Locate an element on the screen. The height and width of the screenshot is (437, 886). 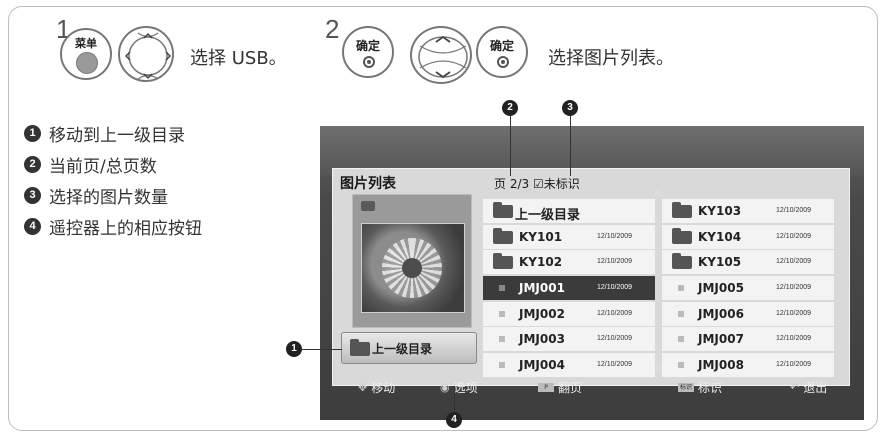
footer-page: P 翻页 is located at coordinates (560, 387).